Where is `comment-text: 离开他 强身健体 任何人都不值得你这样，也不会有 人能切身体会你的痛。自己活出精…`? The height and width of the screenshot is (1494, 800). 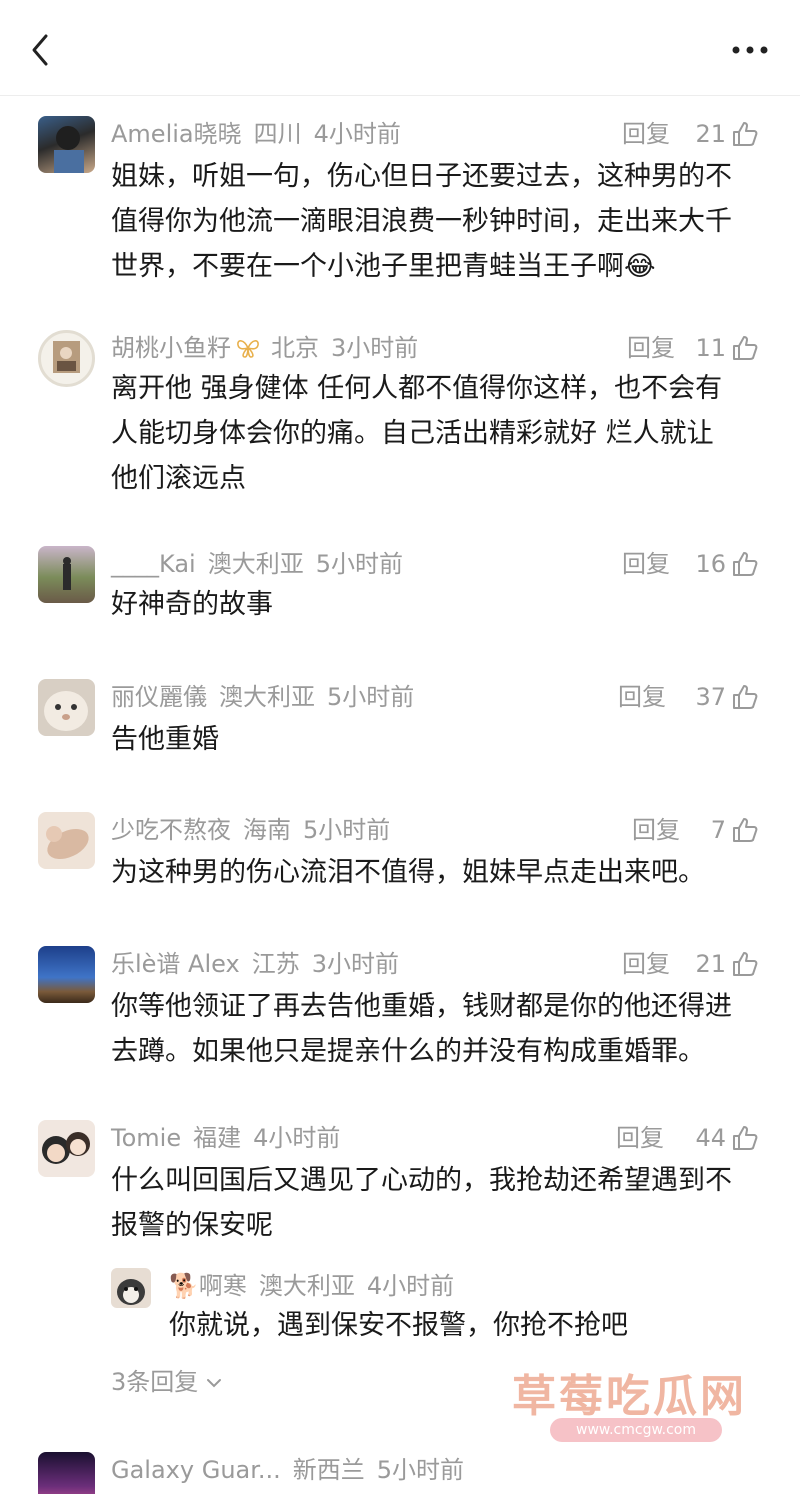 comment-text: 离开他 强身健体 任何人都不值得你这样，也不会有 人能切身体会你的痛。自己活出精… is located at coordinates (417, 433).